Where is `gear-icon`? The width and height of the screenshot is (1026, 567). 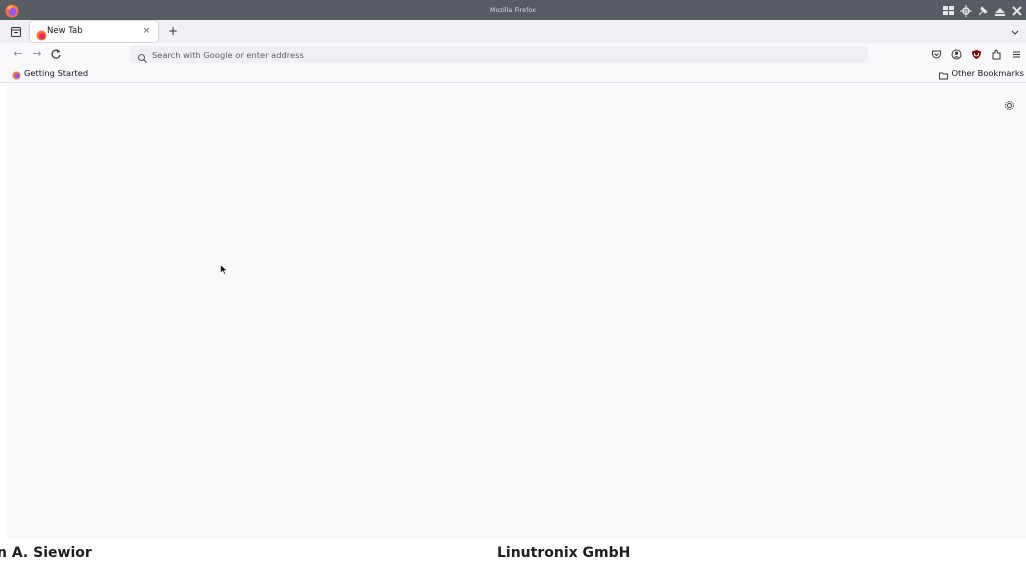 gear-icon is located at coordinates (1009, 103).